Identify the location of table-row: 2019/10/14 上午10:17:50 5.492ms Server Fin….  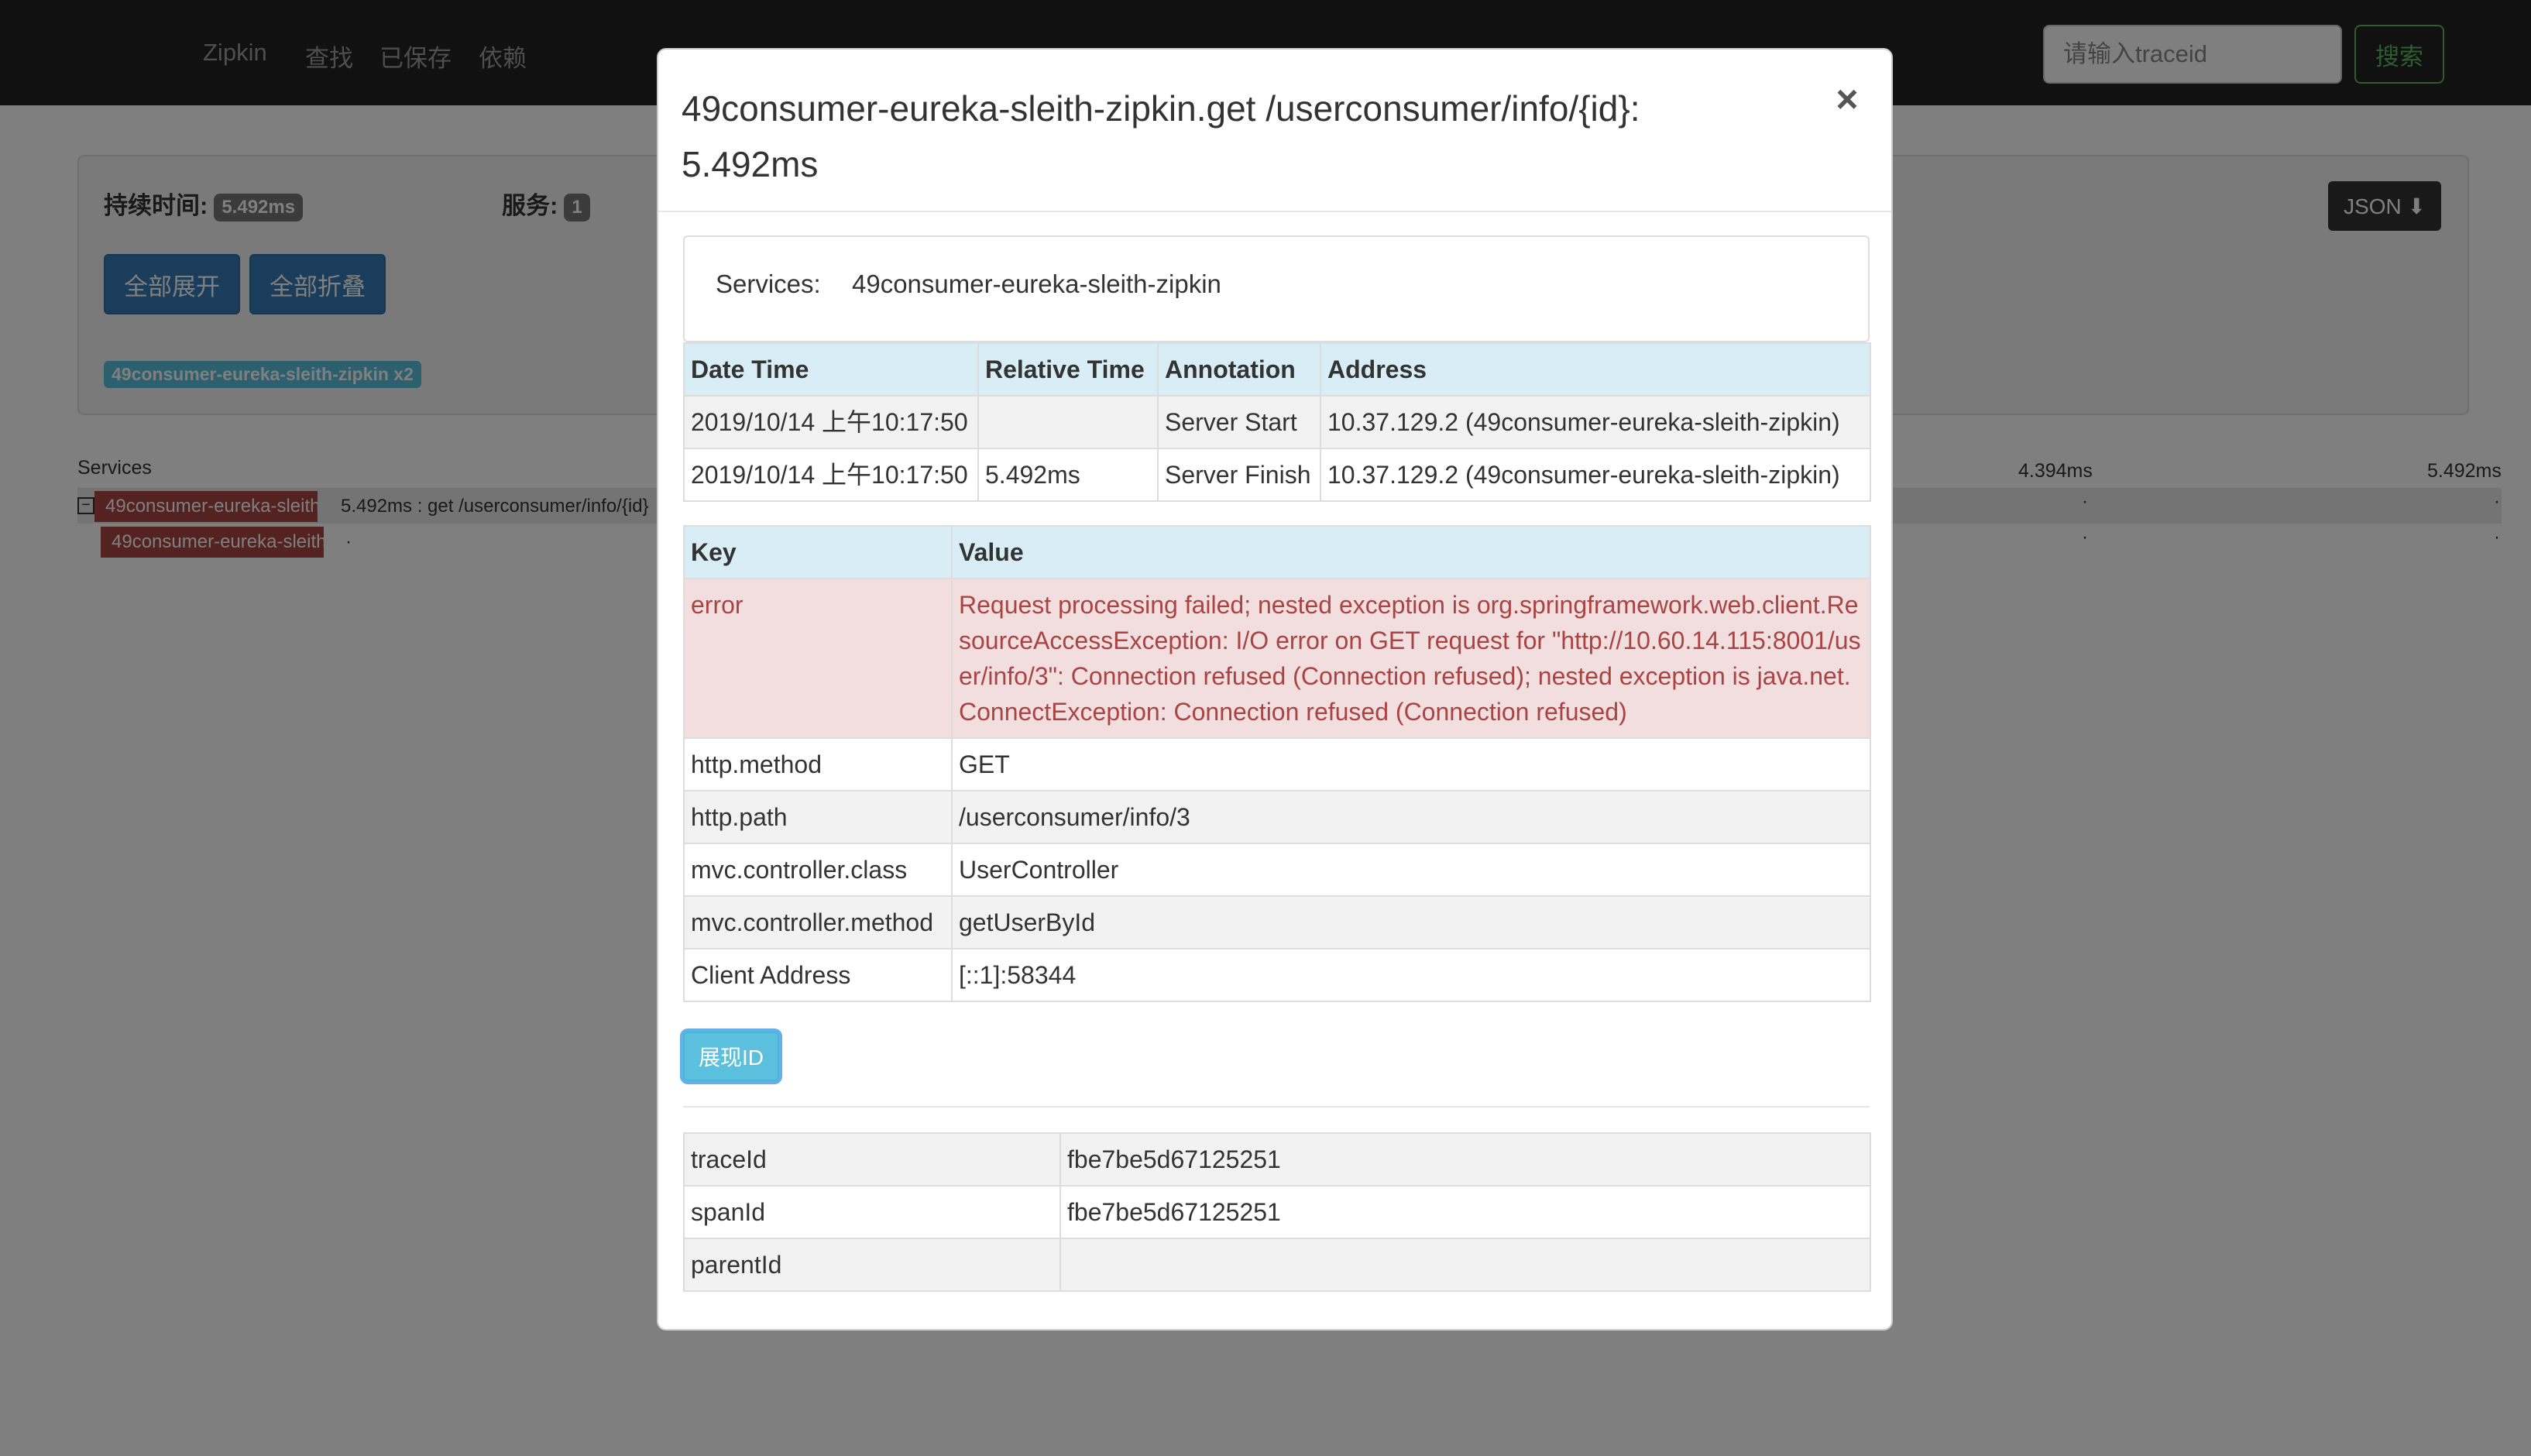
(1277, 475).